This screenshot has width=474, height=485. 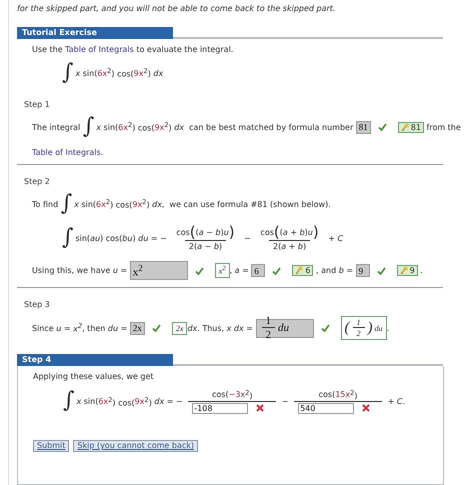 What do you see at coordinates (135, 446) in the screenshot?
I see `skip-button: Skip (you cannot come back)` at bounding box center [135, 446].